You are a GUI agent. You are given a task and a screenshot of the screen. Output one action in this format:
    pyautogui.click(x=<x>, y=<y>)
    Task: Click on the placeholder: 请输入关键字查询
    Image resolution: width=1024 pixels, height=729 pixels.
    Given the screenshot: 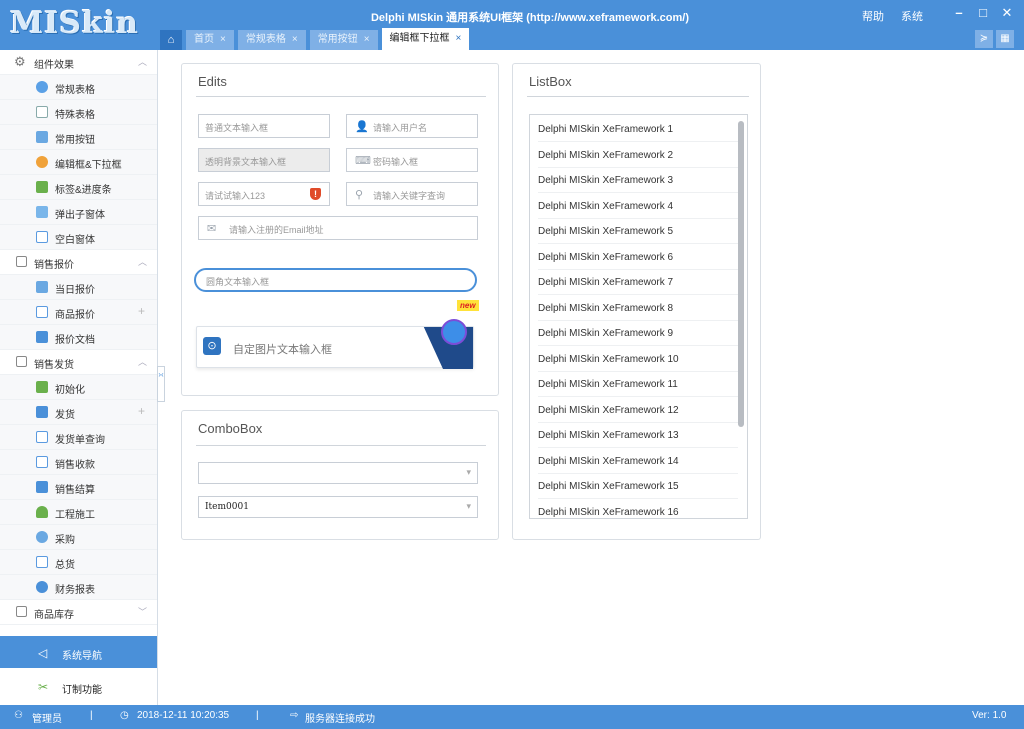 What is the action you would take?
    pyautogui.click(x=409, y=196)
    